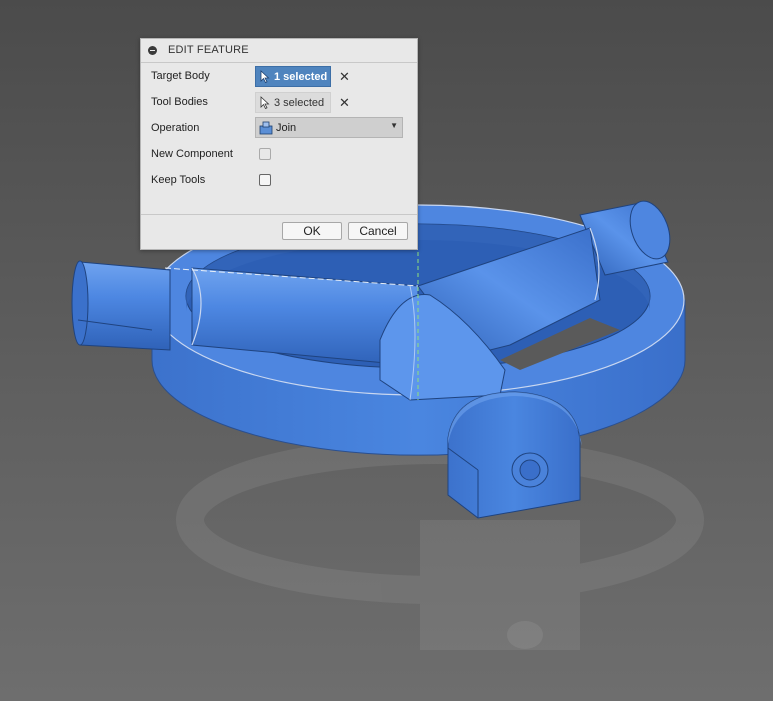 This screenshot has height=701, width=773. What do you see at coordinates (514, 455) in the screenshot?
I see `front-boss` at bounding box center [514, 455].